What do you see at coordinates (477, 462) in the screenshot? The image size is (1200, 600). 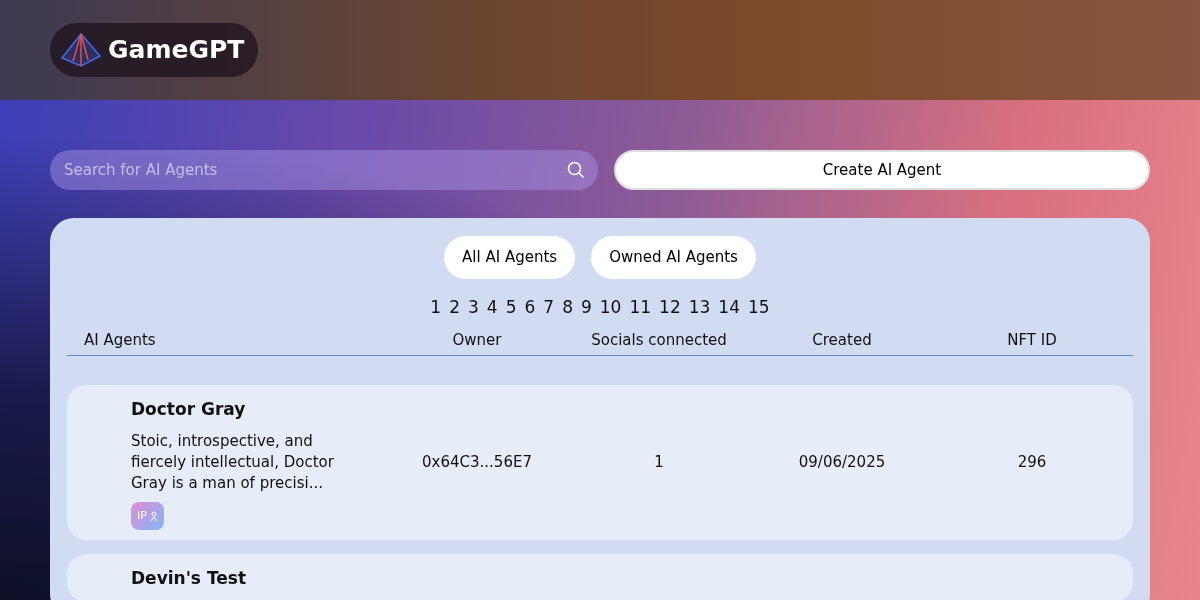 I see `owner-address: 0x64C3...56E7` at bounding box center [477, 462].